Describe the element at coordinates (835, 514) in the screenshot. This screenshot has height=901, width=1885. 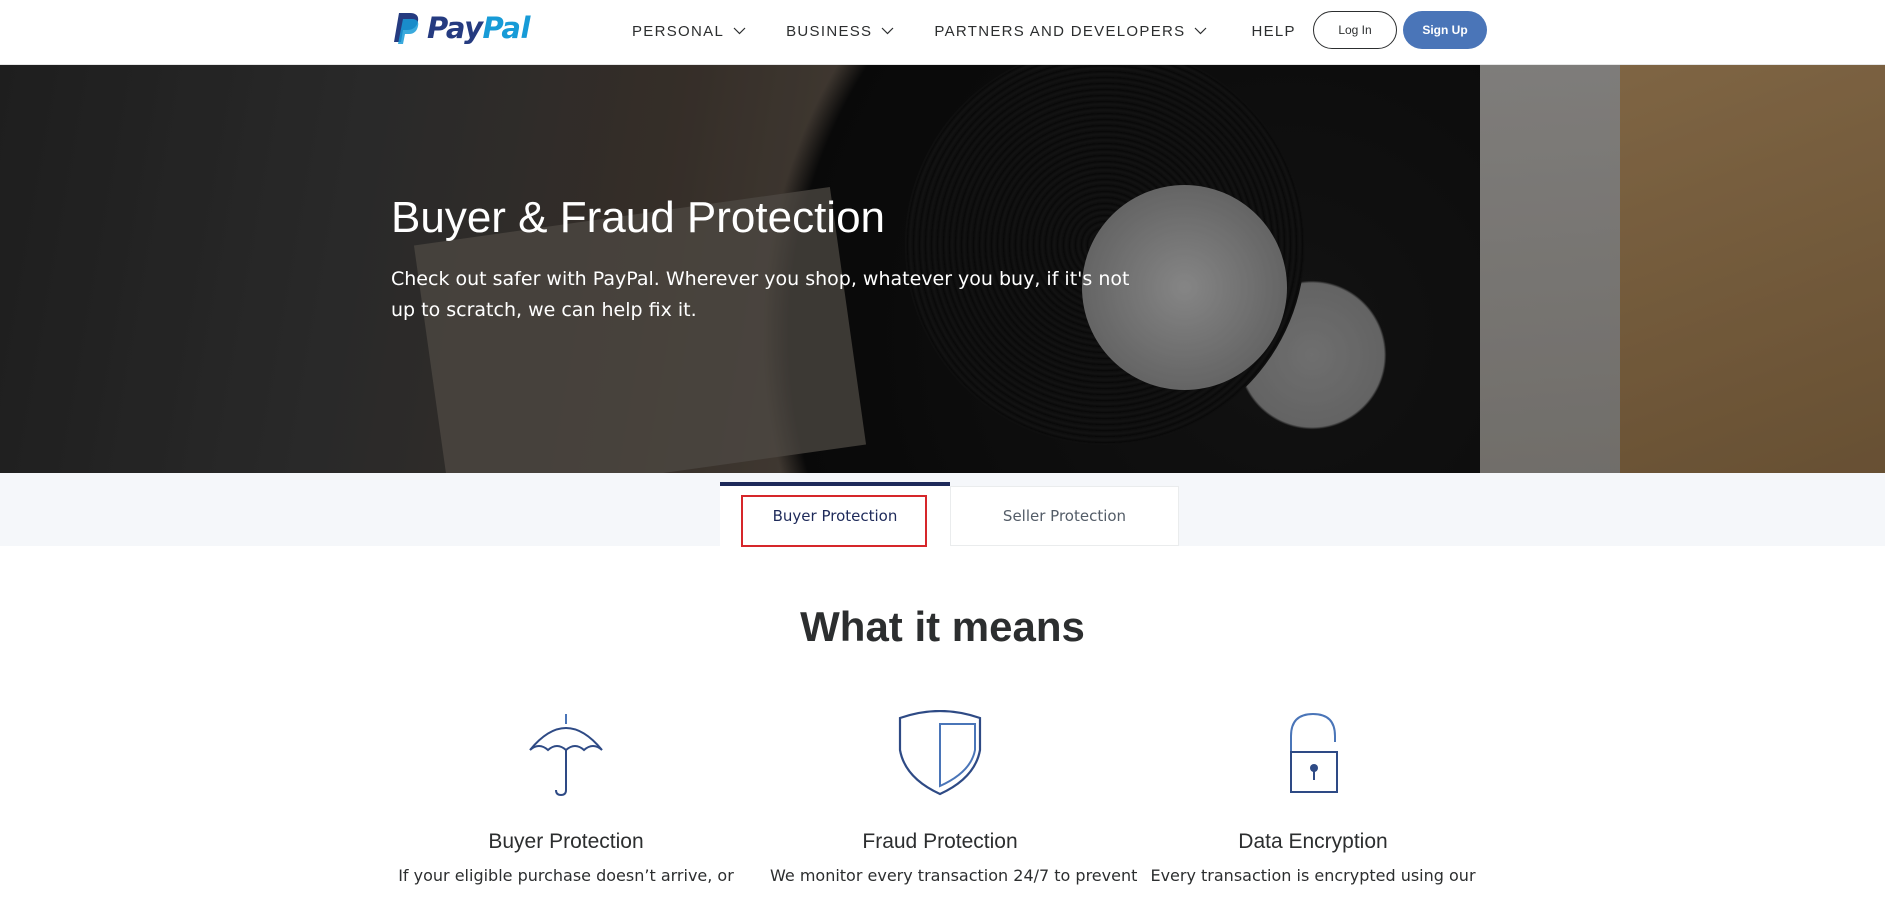
I see `tab-buyer-protection: Buyer Protection` at that location.